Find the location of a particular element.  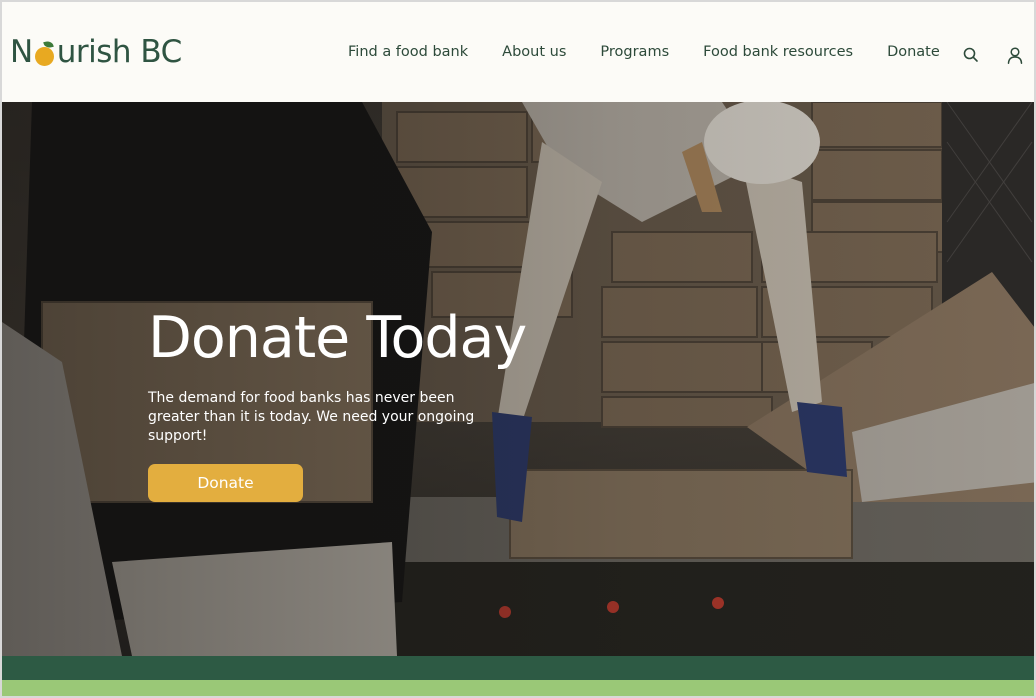

hero-title: Donate Today is located at coordinates (337, 338).